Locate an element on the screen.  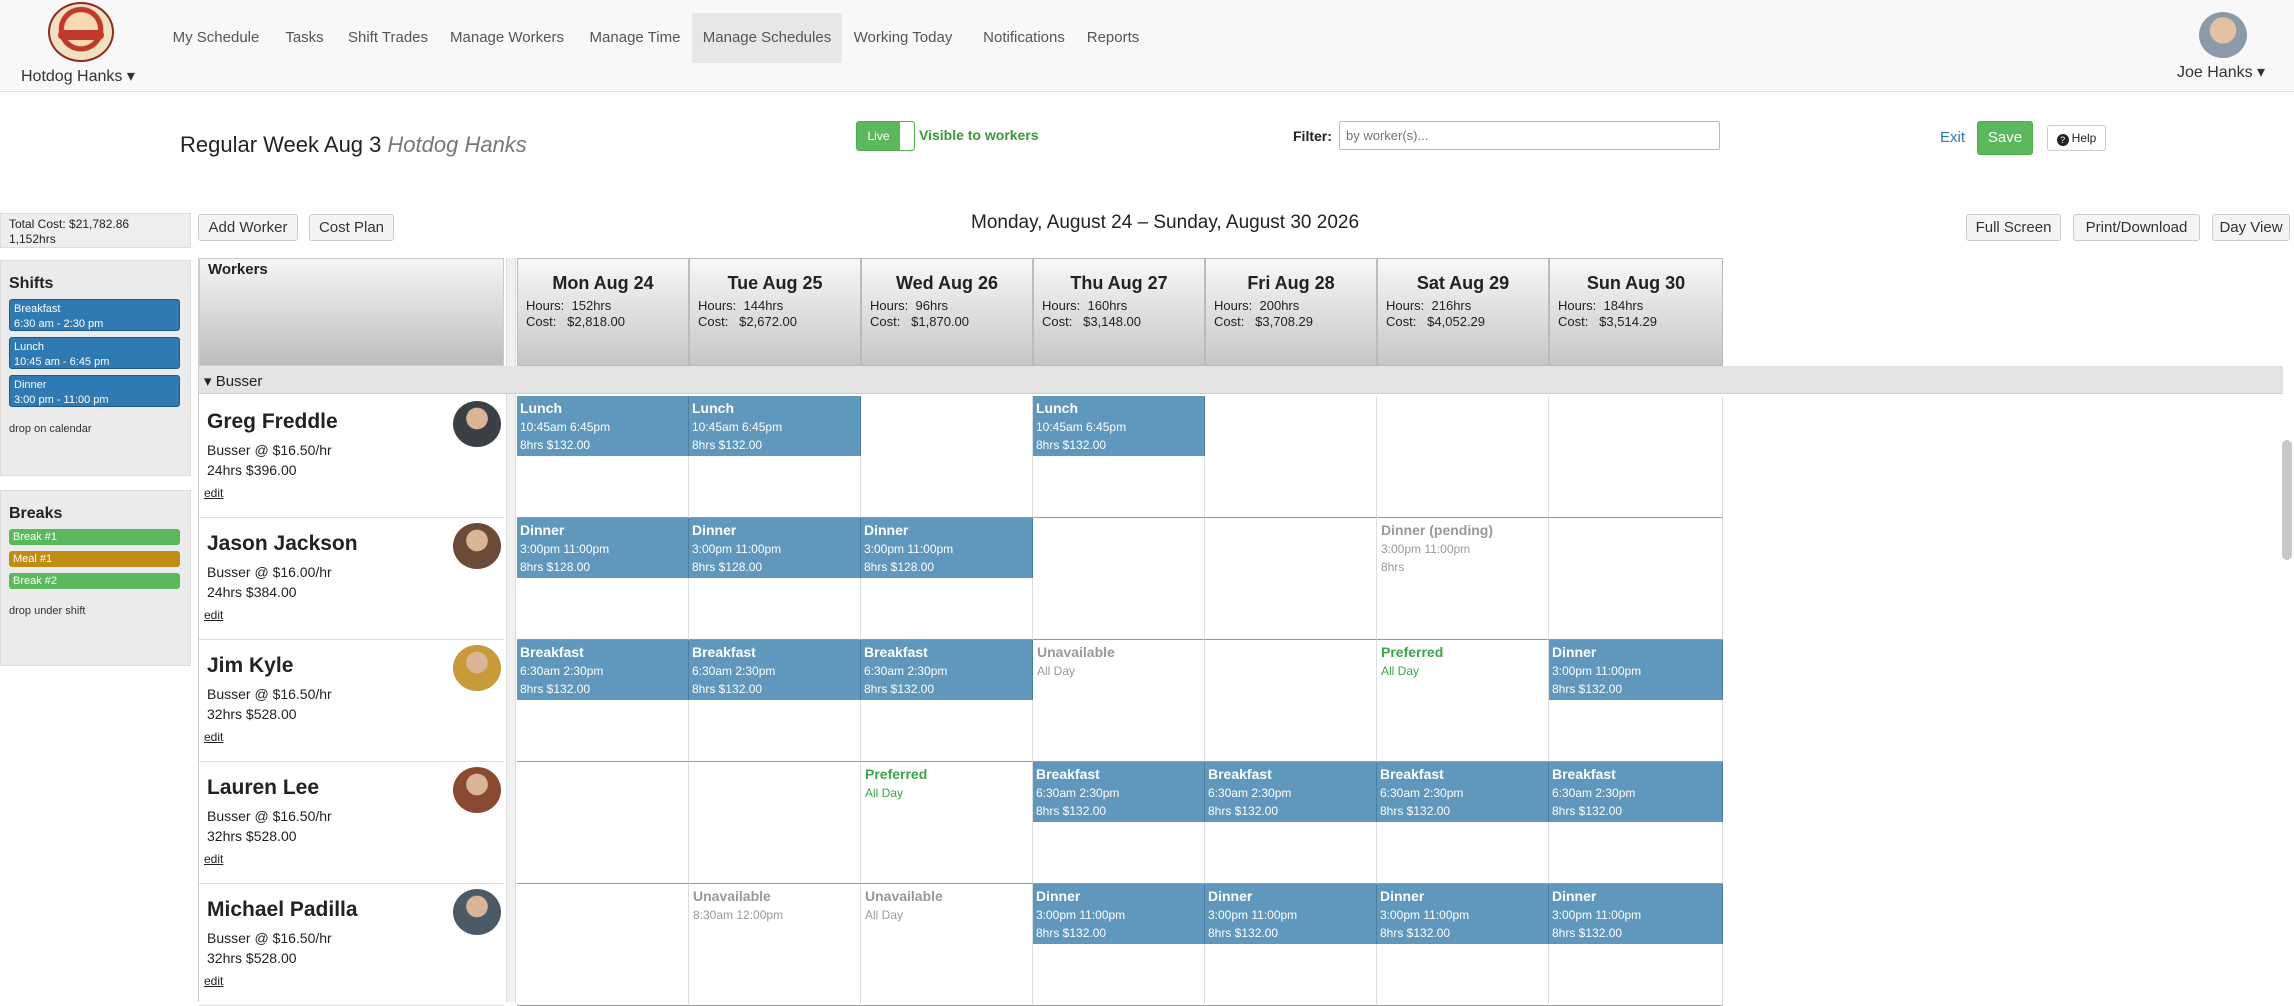
full-screen-button: Full Screen is located at coordinates (2013, 227).